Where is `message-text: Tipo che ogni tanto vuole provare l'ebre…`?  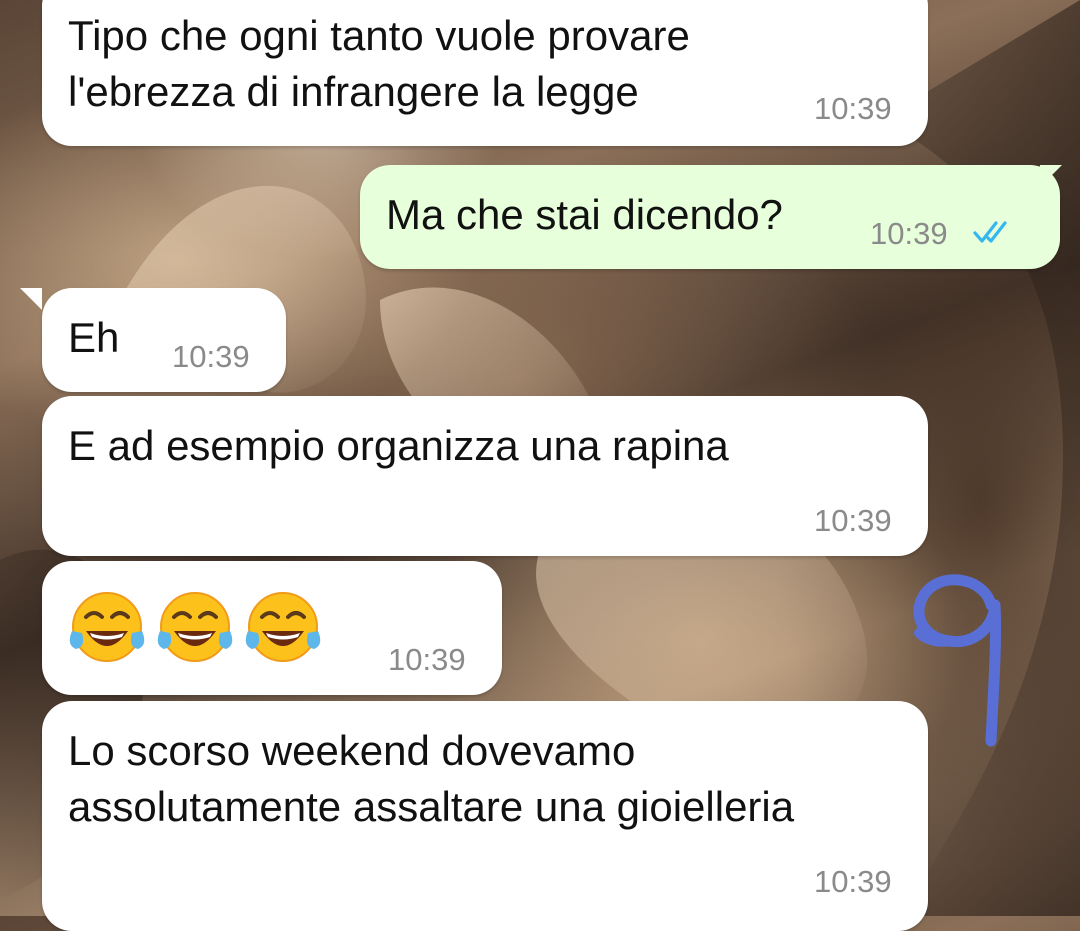
message-text: Tipo che ogni tanto vuole provare l'ebre… is located at coordinates (379, 63).